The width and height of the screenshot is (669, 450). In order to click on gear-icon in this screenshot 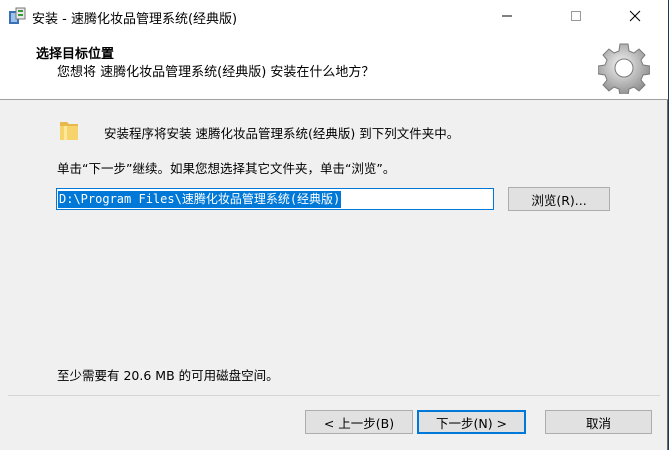, I will do `click(624, 68)`.